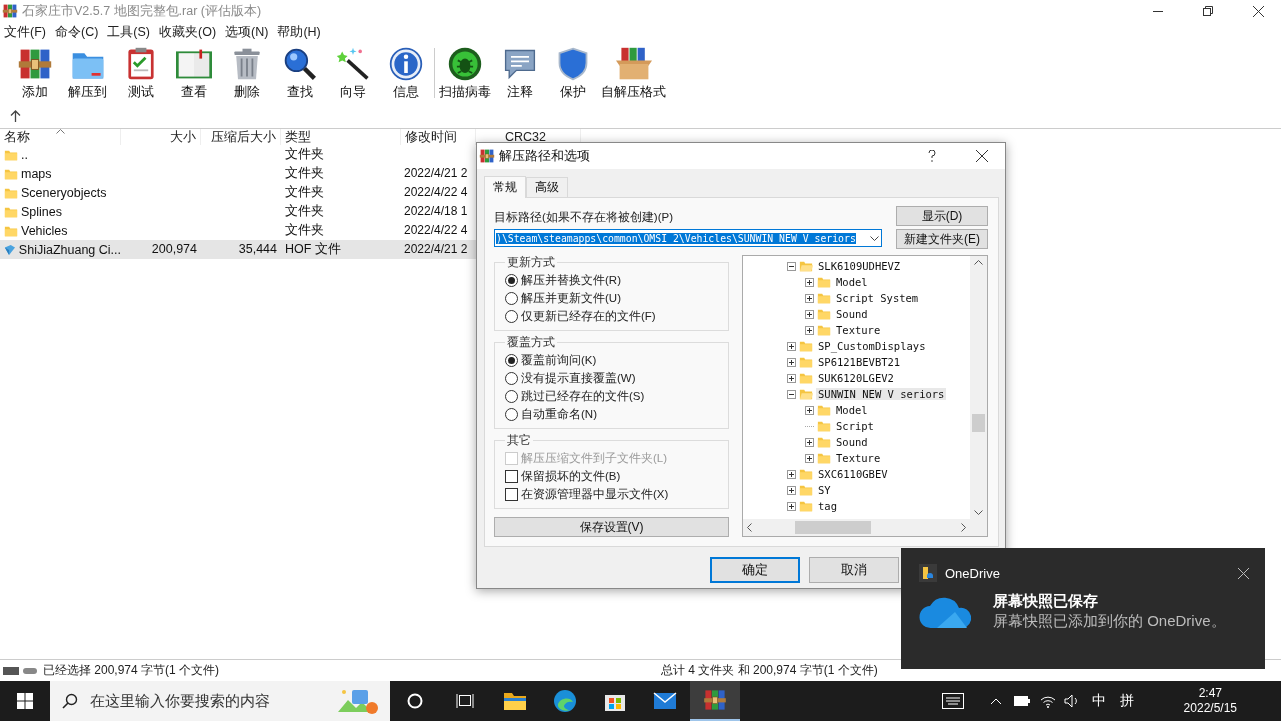 The image size is (1281, 721). I want to click on tree-item: SY, so click(824, 490).